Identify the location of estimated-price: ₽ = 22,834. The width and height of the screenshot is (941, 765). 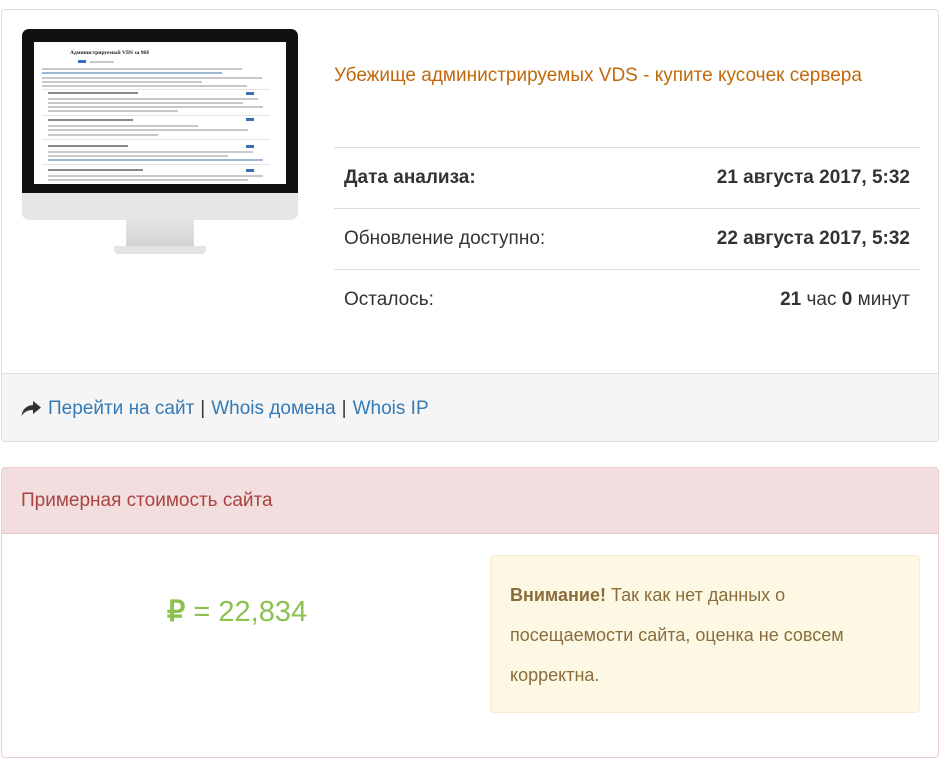
(237, 611).